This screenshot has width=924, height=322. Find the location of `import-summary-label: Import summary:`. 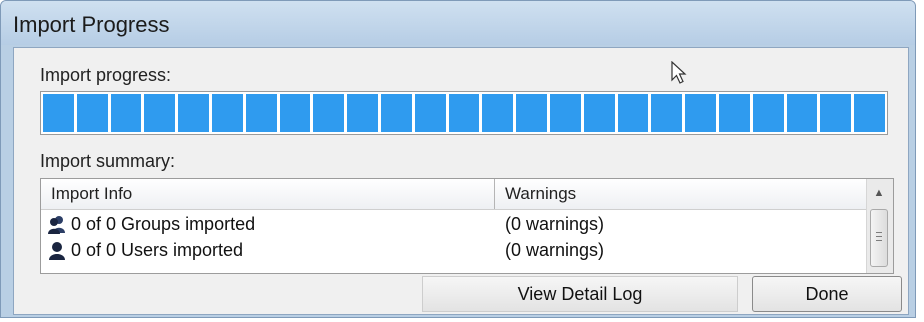

import-summary-label: Import summary: is located at coordinates (108, 161).